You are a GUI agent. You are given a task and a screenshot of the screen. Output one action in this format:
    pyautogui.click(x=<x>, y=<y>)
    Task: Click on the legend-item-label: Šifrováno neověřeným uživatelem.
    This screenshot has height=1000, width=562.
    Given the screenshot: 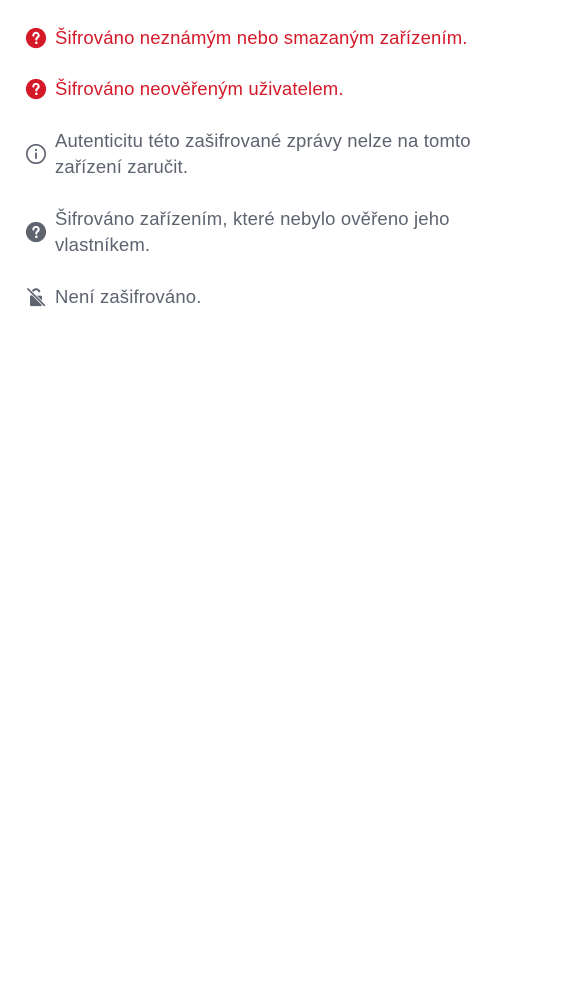 What is the action you would take?
    pyautogui.click(x=199, y=88)
    